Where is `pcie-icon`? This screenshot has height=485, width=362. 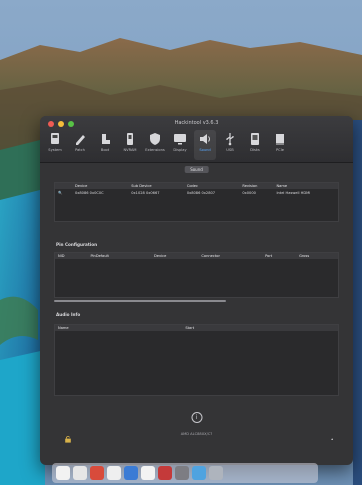
pcie-icon is located at coordinates (280, 139).